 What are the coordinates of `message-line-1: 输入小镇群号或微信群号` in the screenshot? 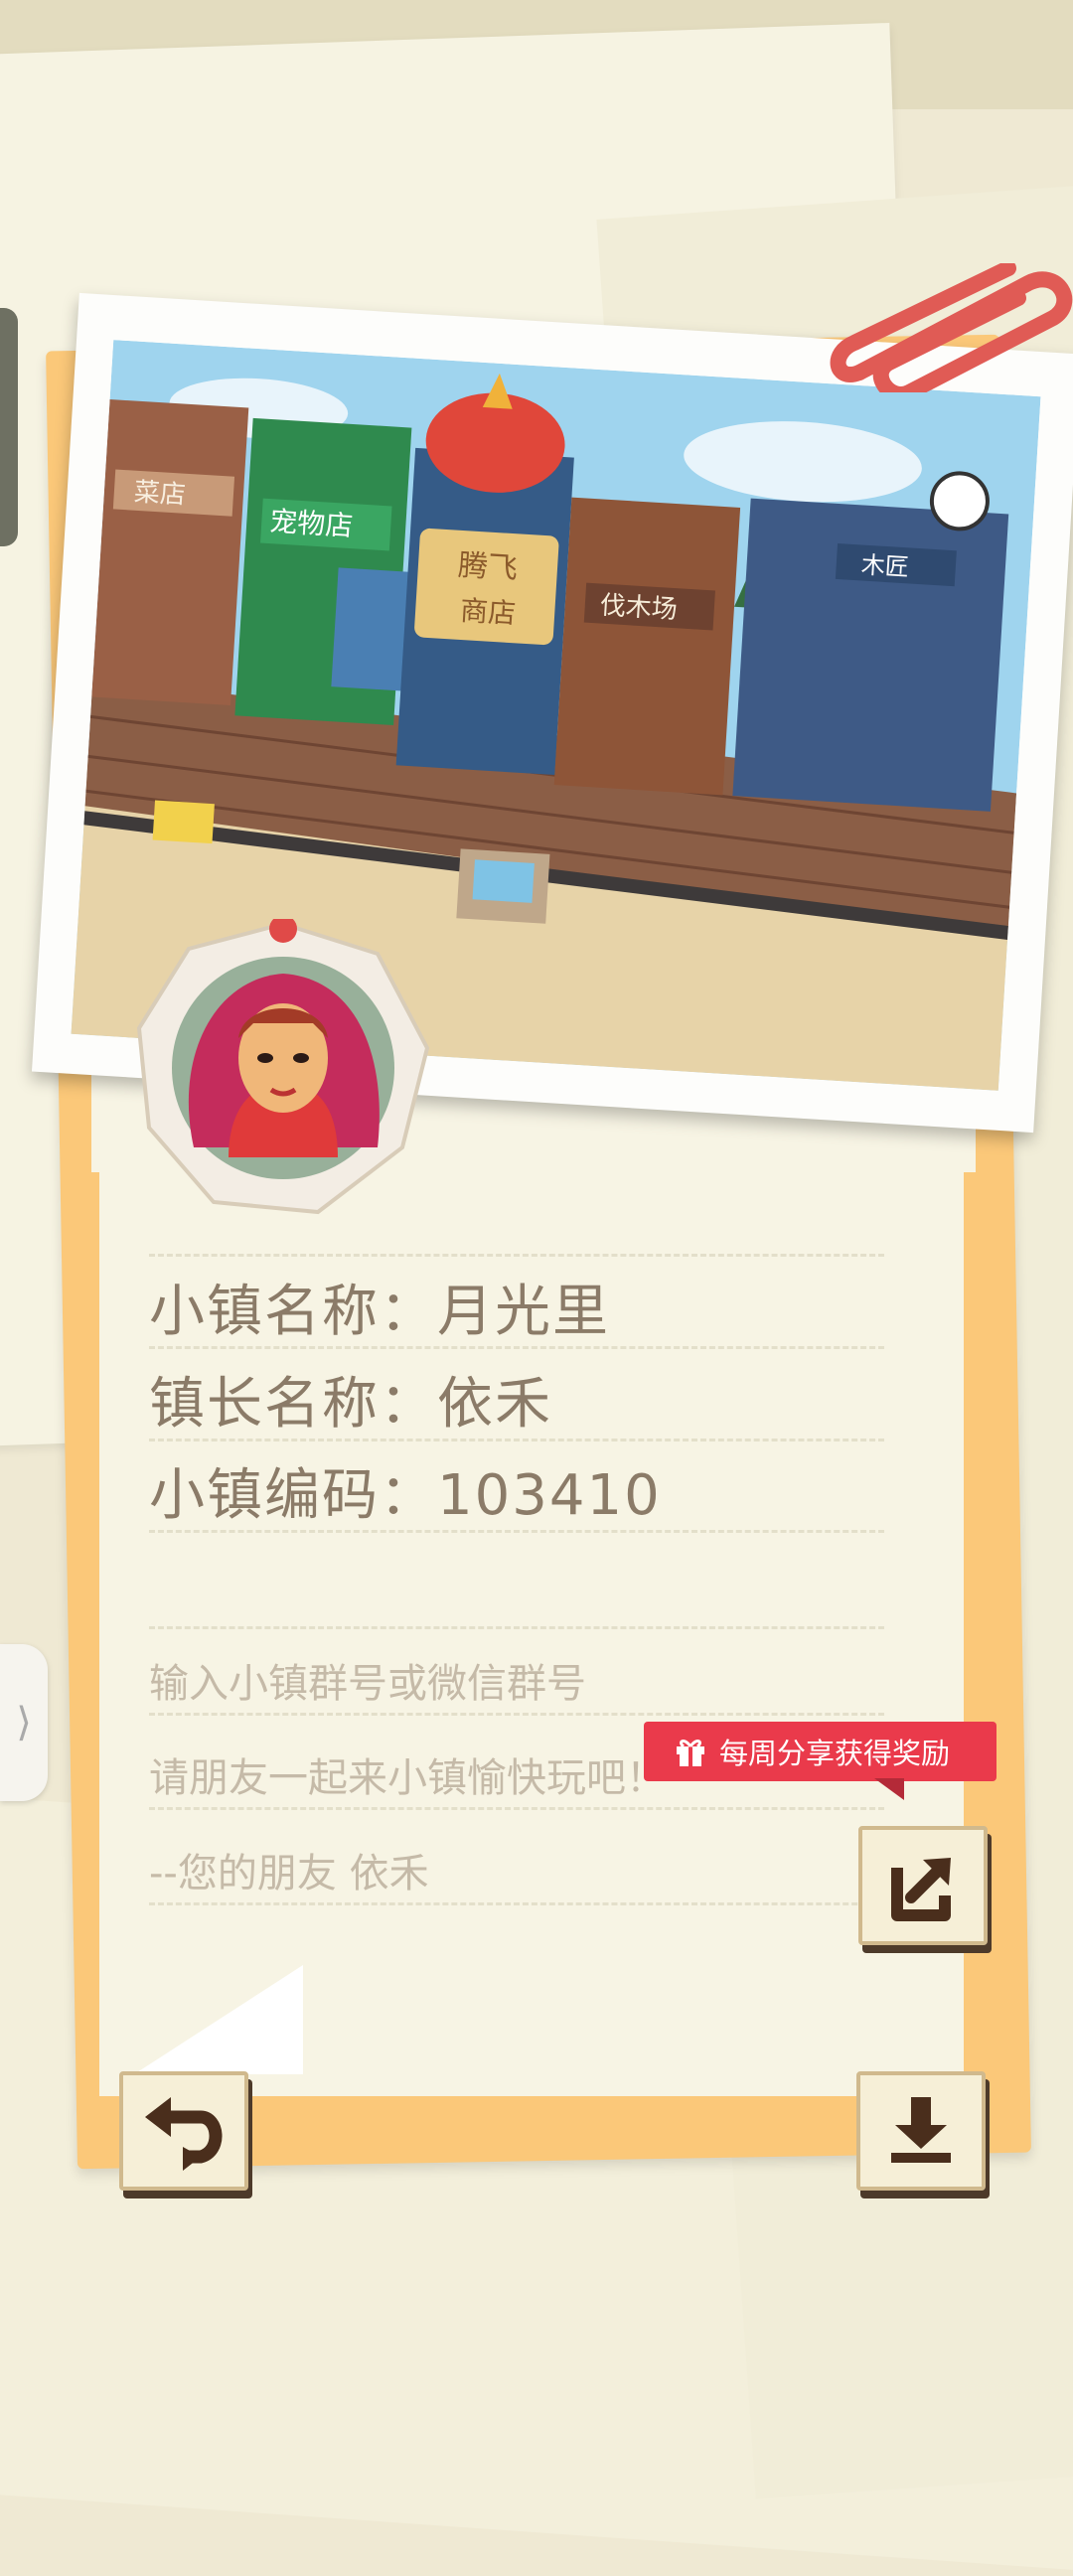 It's located at (367, 1684).